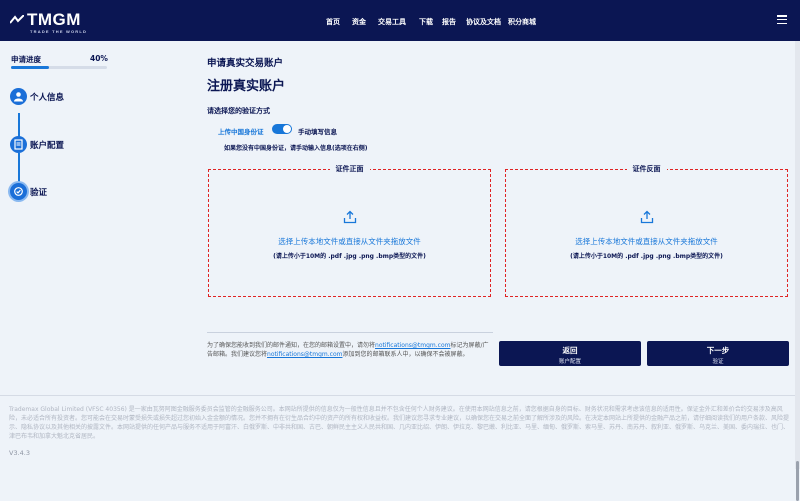 The image size is (800, 501). I want to click on verify-icon, so click(18, 191).